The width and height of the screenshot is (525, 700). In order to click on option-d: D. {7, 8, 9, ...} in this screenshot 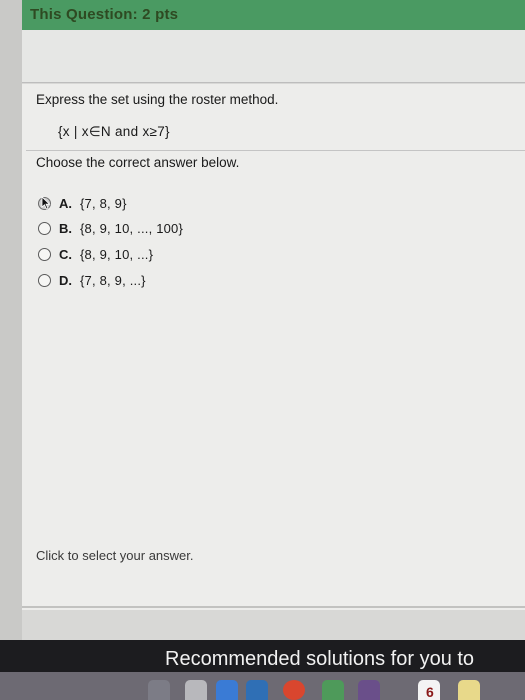, I will do `click(92, 280)`.